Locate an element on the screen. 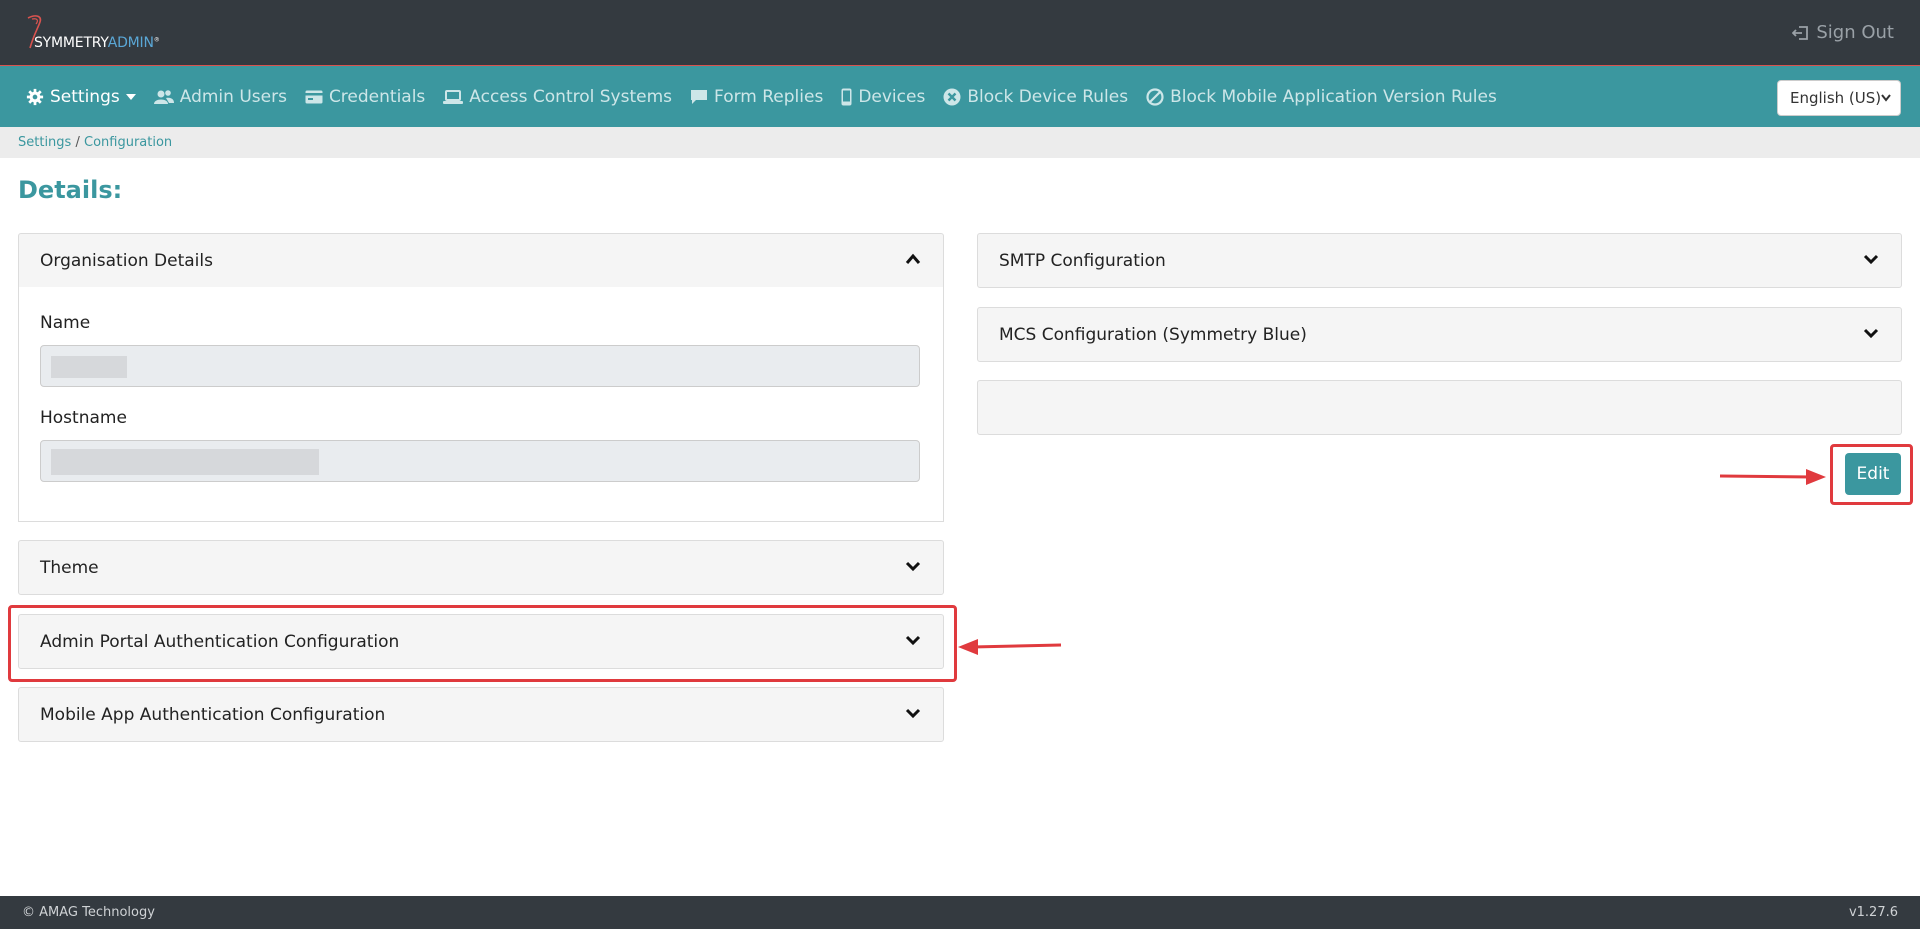 This screenshot has width=1920, height=929. footer-copyright: © AMAG Technology is located at coordinates (88, 912).